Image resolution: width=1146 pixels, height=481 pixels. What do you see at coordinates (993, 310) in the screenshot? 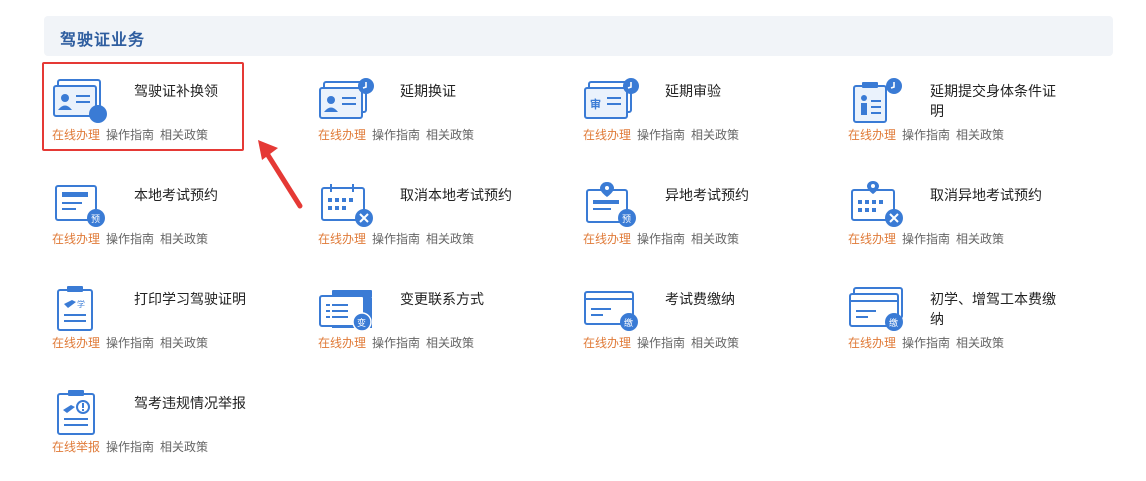
I see `service-title: 初学、增驾工本费缴纳` at bounding box center [993, 310].